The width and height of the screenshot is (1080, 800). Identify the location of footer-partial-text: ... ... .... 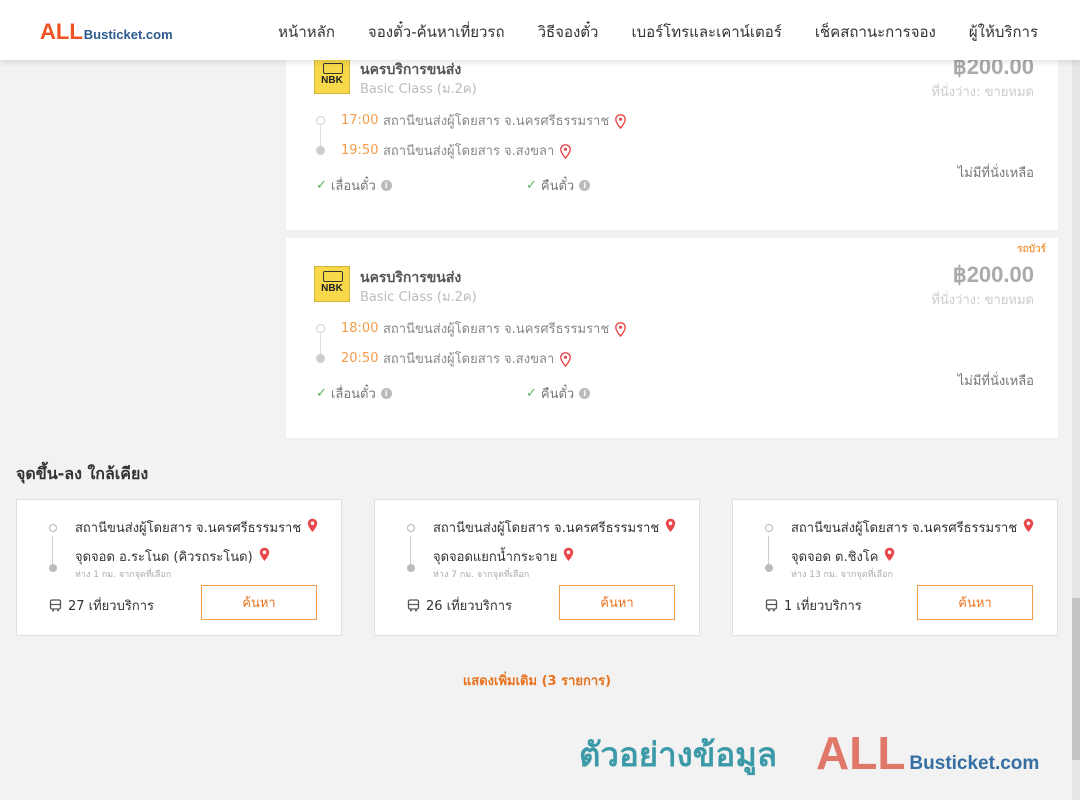
(461, 796).